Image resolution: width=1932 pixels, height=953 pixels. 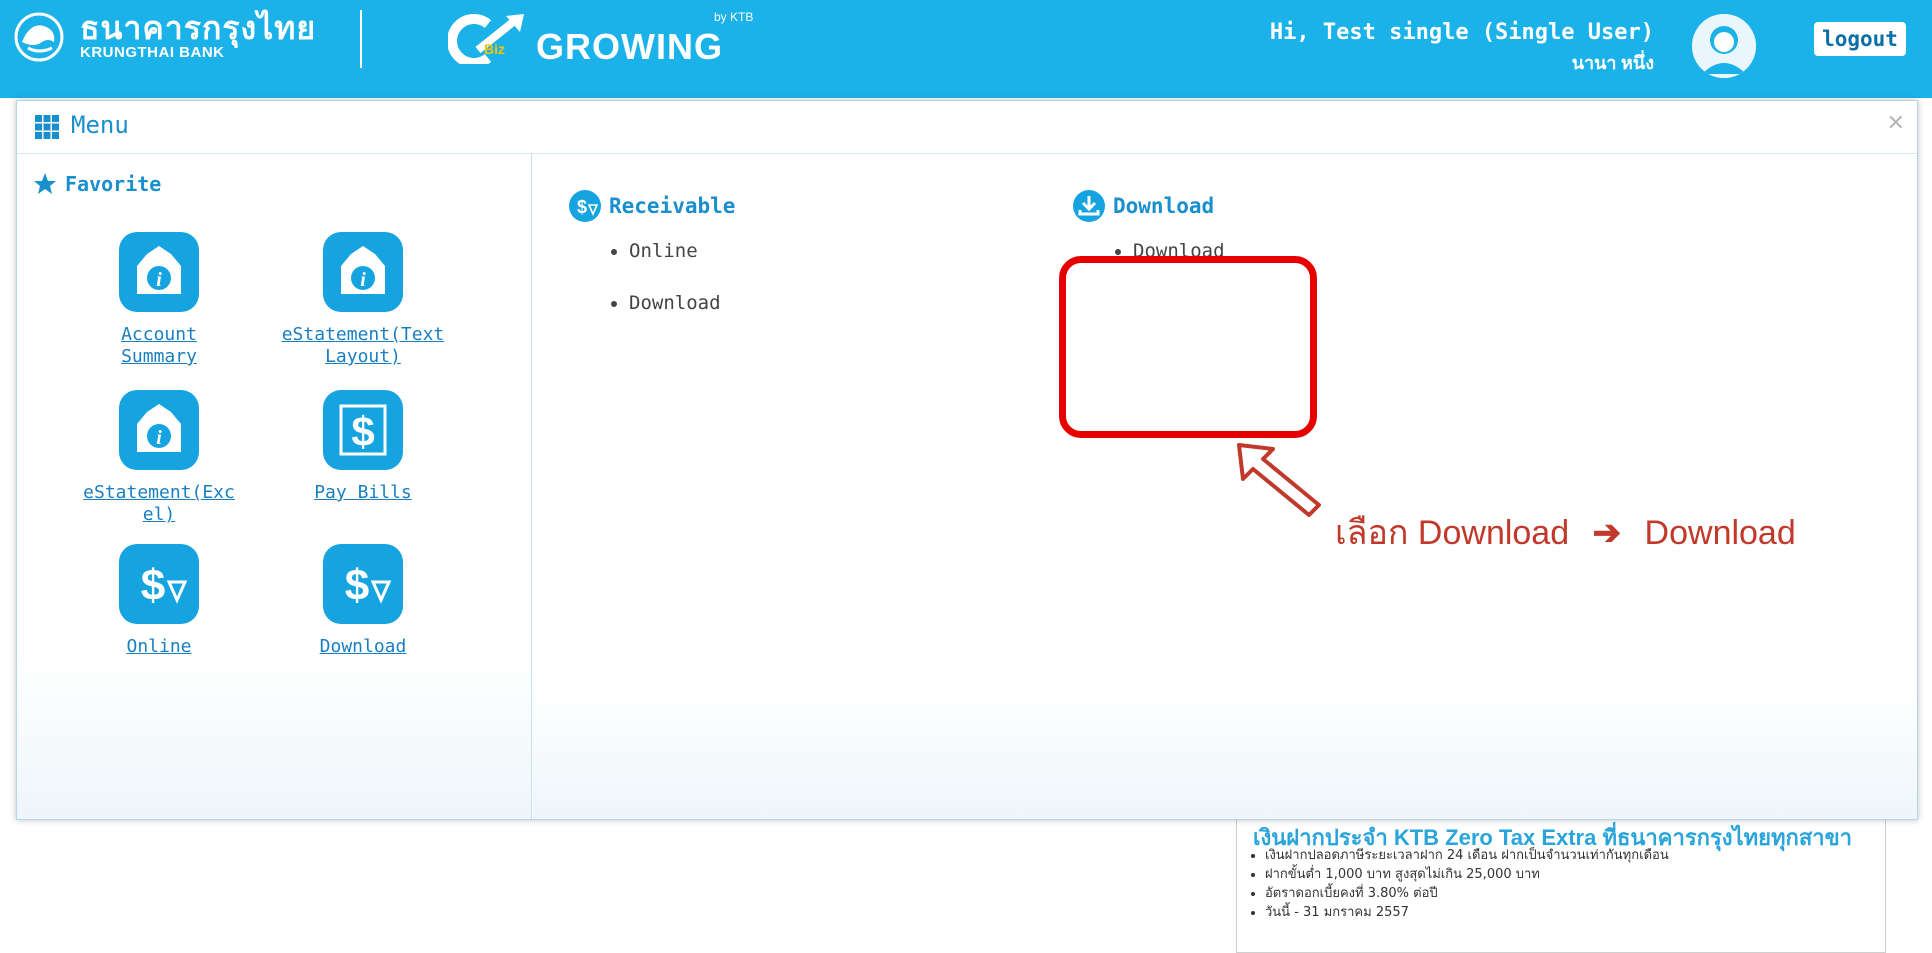 I want to click on brand-by: by KTB, so click(x=734, y=17).